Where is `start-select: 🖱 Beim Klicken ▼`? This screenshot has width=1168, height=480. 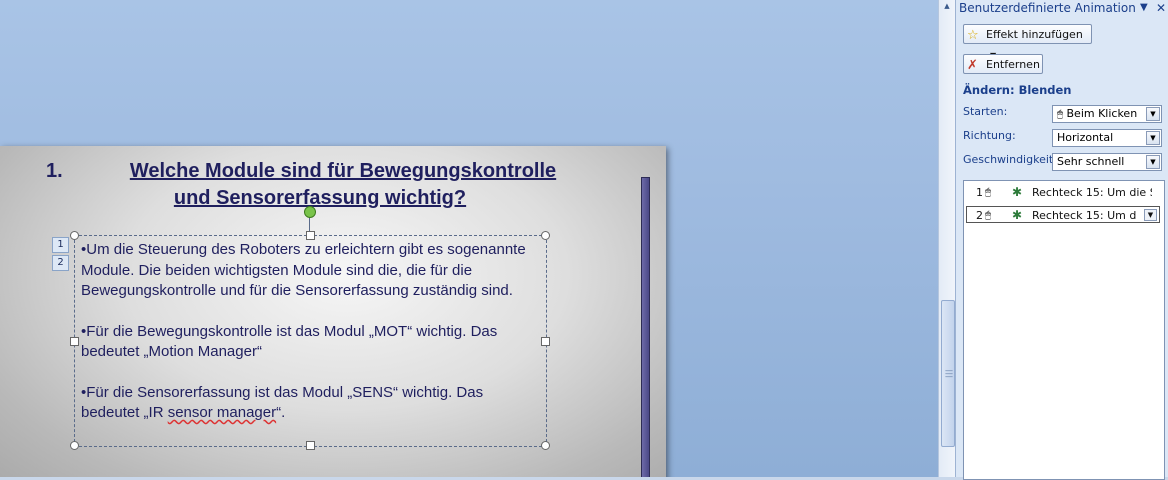
start-select: 🖱 Beim Klicken ▼ is located at coordinates (1107, 114).